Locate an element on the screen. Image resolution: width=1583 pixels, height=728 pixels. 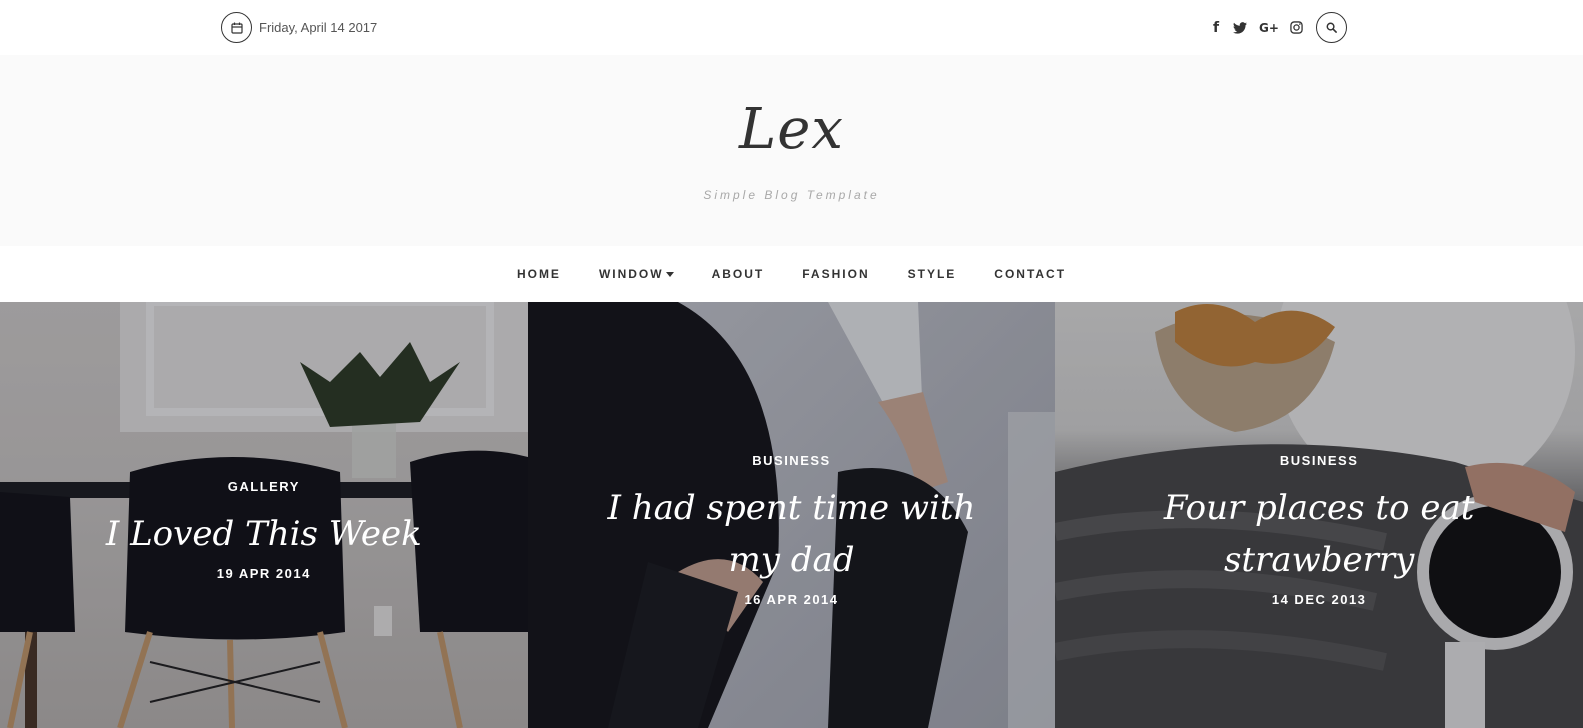
date-display: Friday, April 14 2017 is located at coordinates (299, 27).